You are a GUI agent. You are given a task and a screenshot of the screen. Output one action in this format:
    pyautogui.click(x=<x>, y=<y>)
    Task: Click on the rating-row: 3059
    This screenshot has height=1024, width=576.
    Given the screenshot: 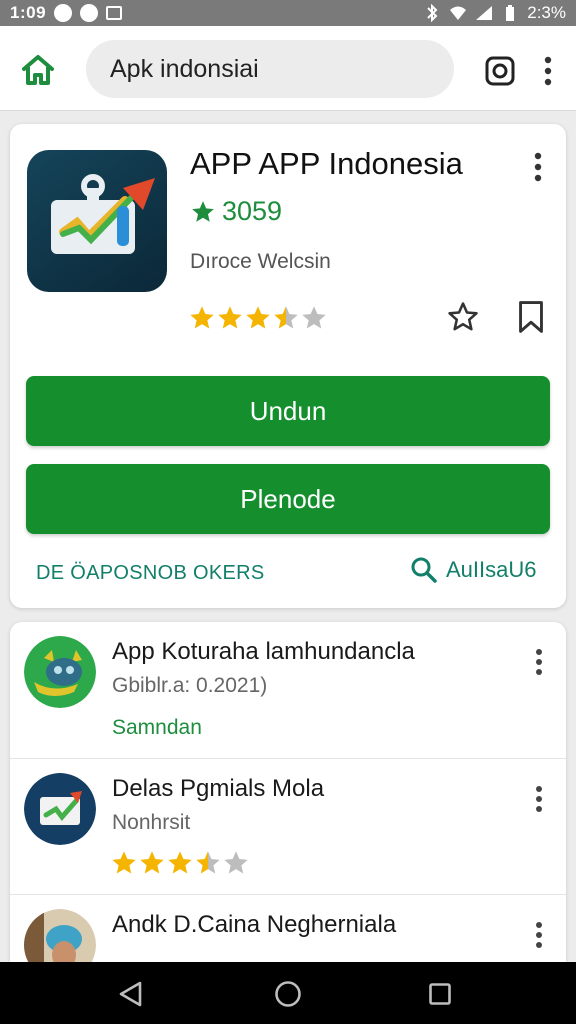 What is the action you would take?
    pyautogui.click(x=236, y=211)
    